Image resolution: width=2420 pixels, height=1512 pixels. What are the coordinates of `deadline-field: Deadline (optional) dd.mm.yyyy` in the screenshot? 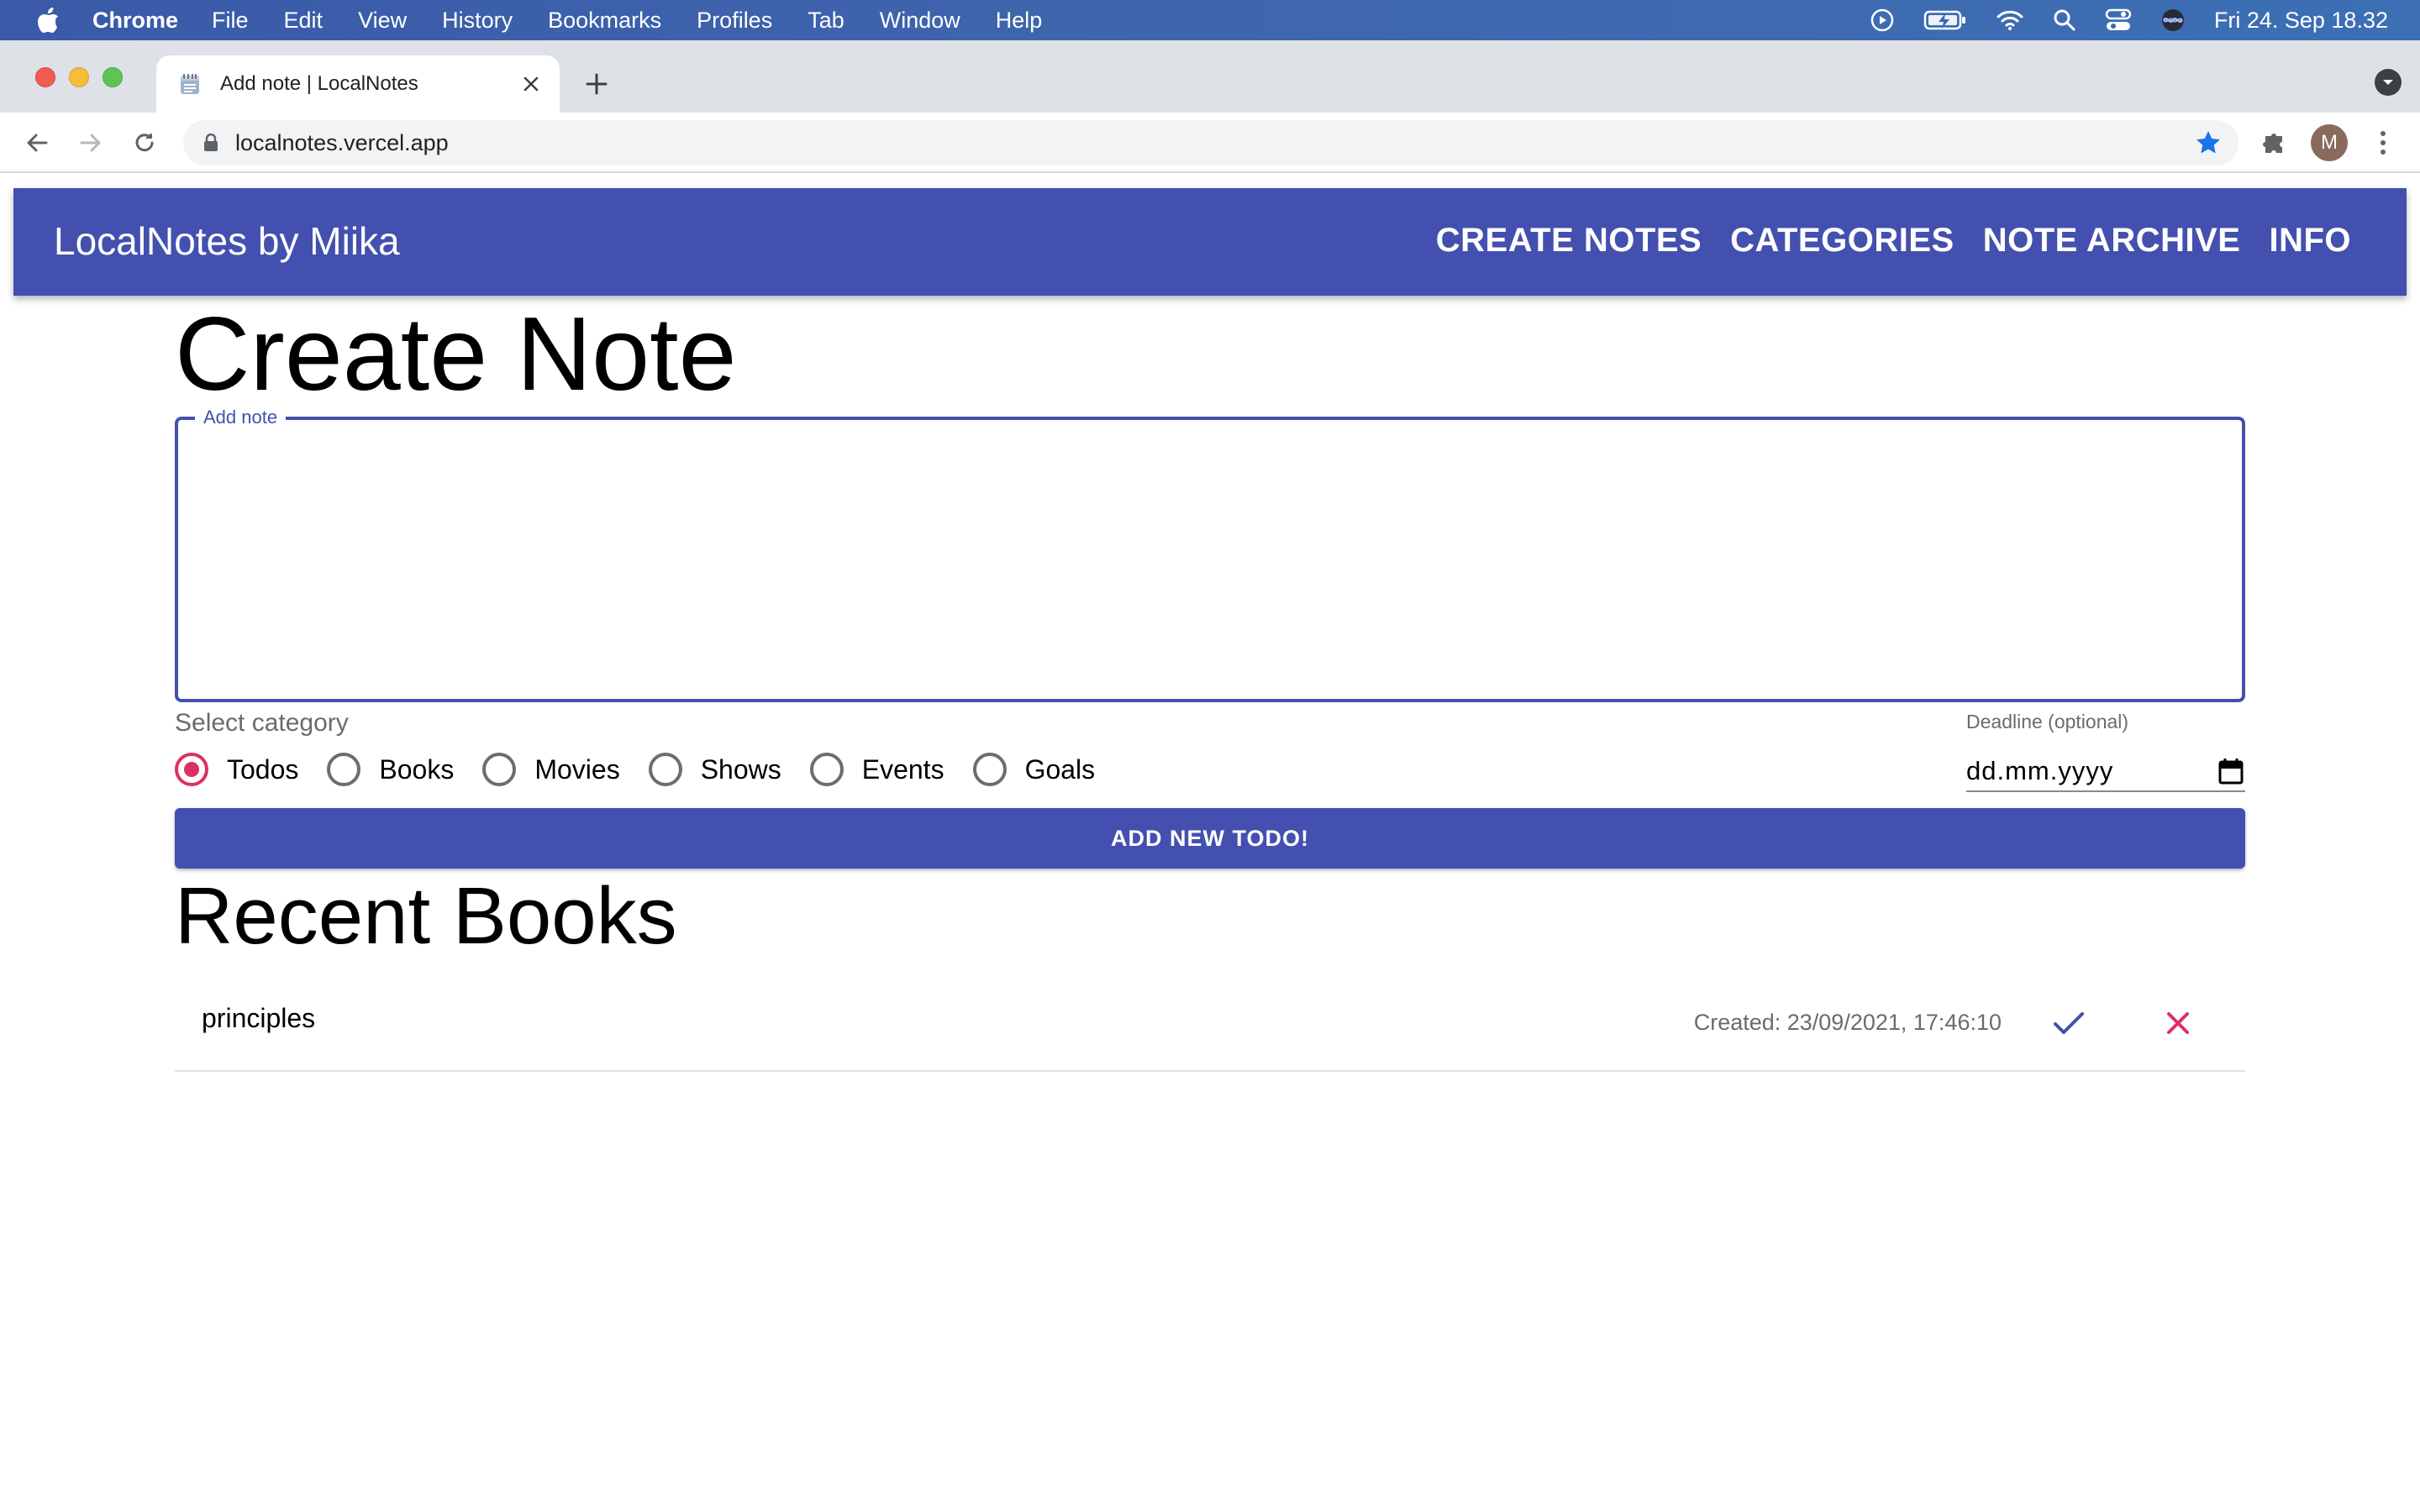 It's located at (2105, 751).